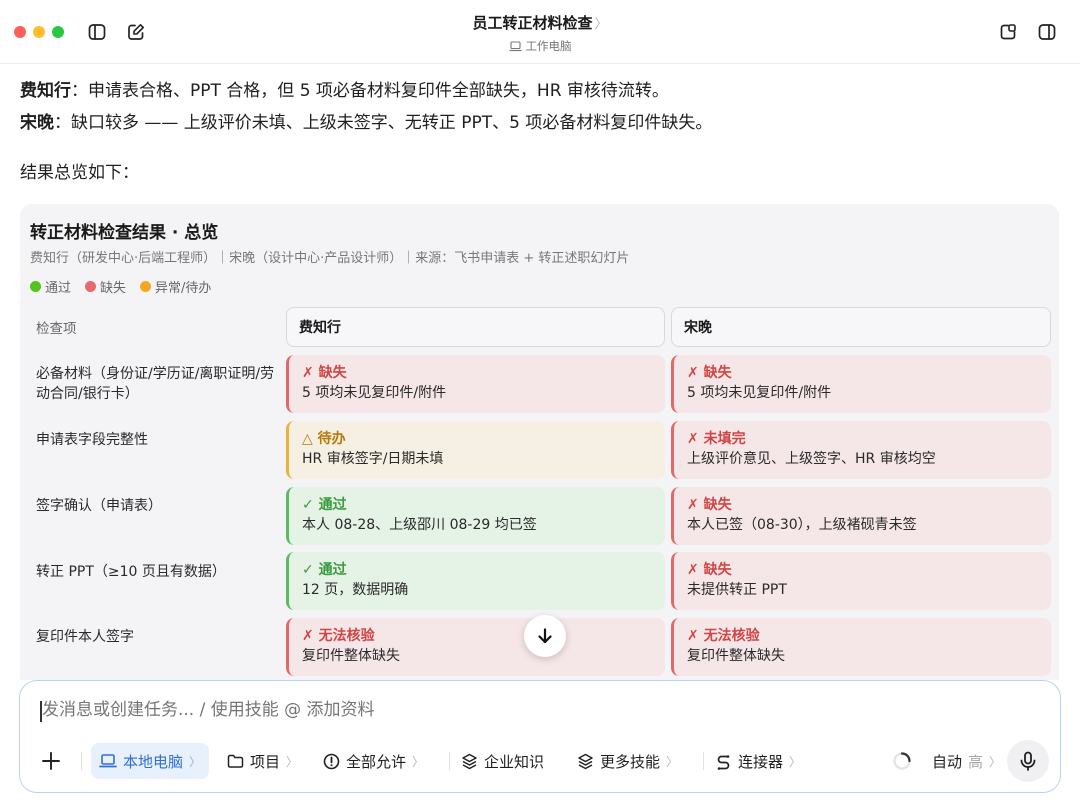 The width and height of the screenshot is (1080, 812). Describe the element at coordinates (56, 329) in the screenshot. I see `column-label-check-item: 检查项` at that location.